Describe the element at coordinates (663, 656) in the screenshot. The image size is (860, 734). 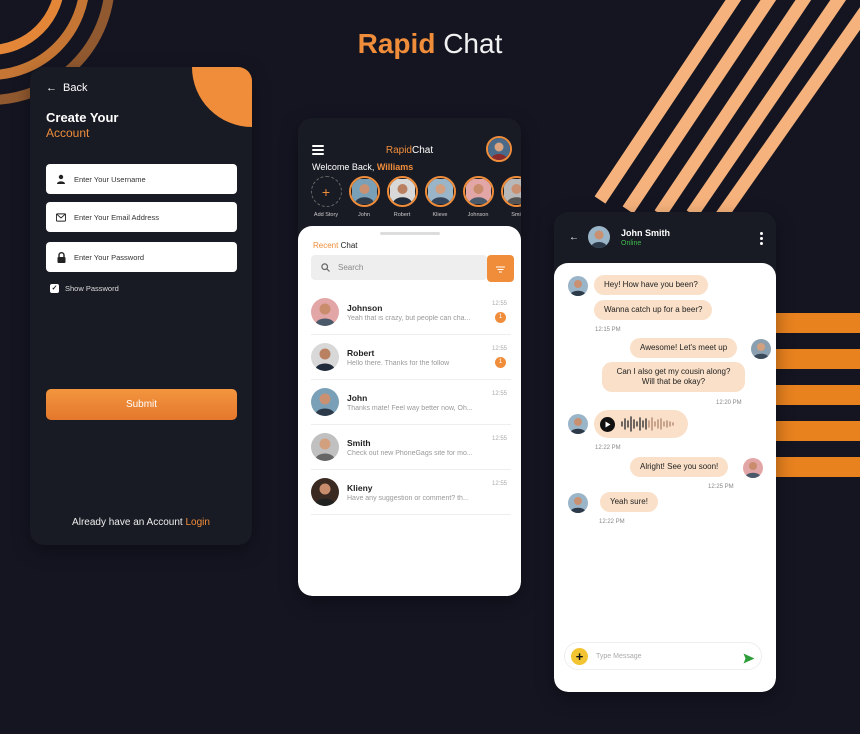
I see `message-input: + Type Message` at that location.